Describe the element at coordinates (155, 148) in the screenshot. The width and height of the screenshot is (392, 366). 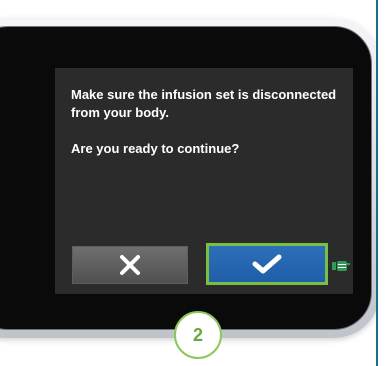
I see `dialog-message-line2: Are you ready to continue?` at that location.